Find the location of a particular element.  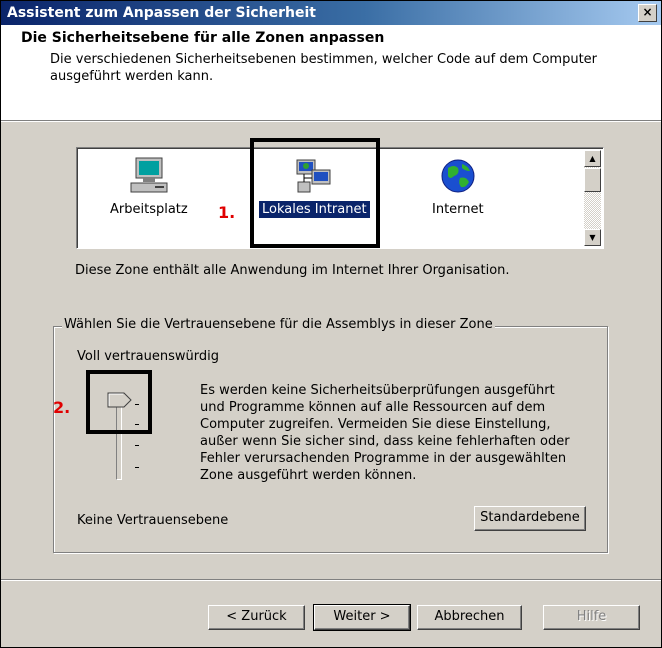

help-button: Hilfe is located at coordinates (591, 617).